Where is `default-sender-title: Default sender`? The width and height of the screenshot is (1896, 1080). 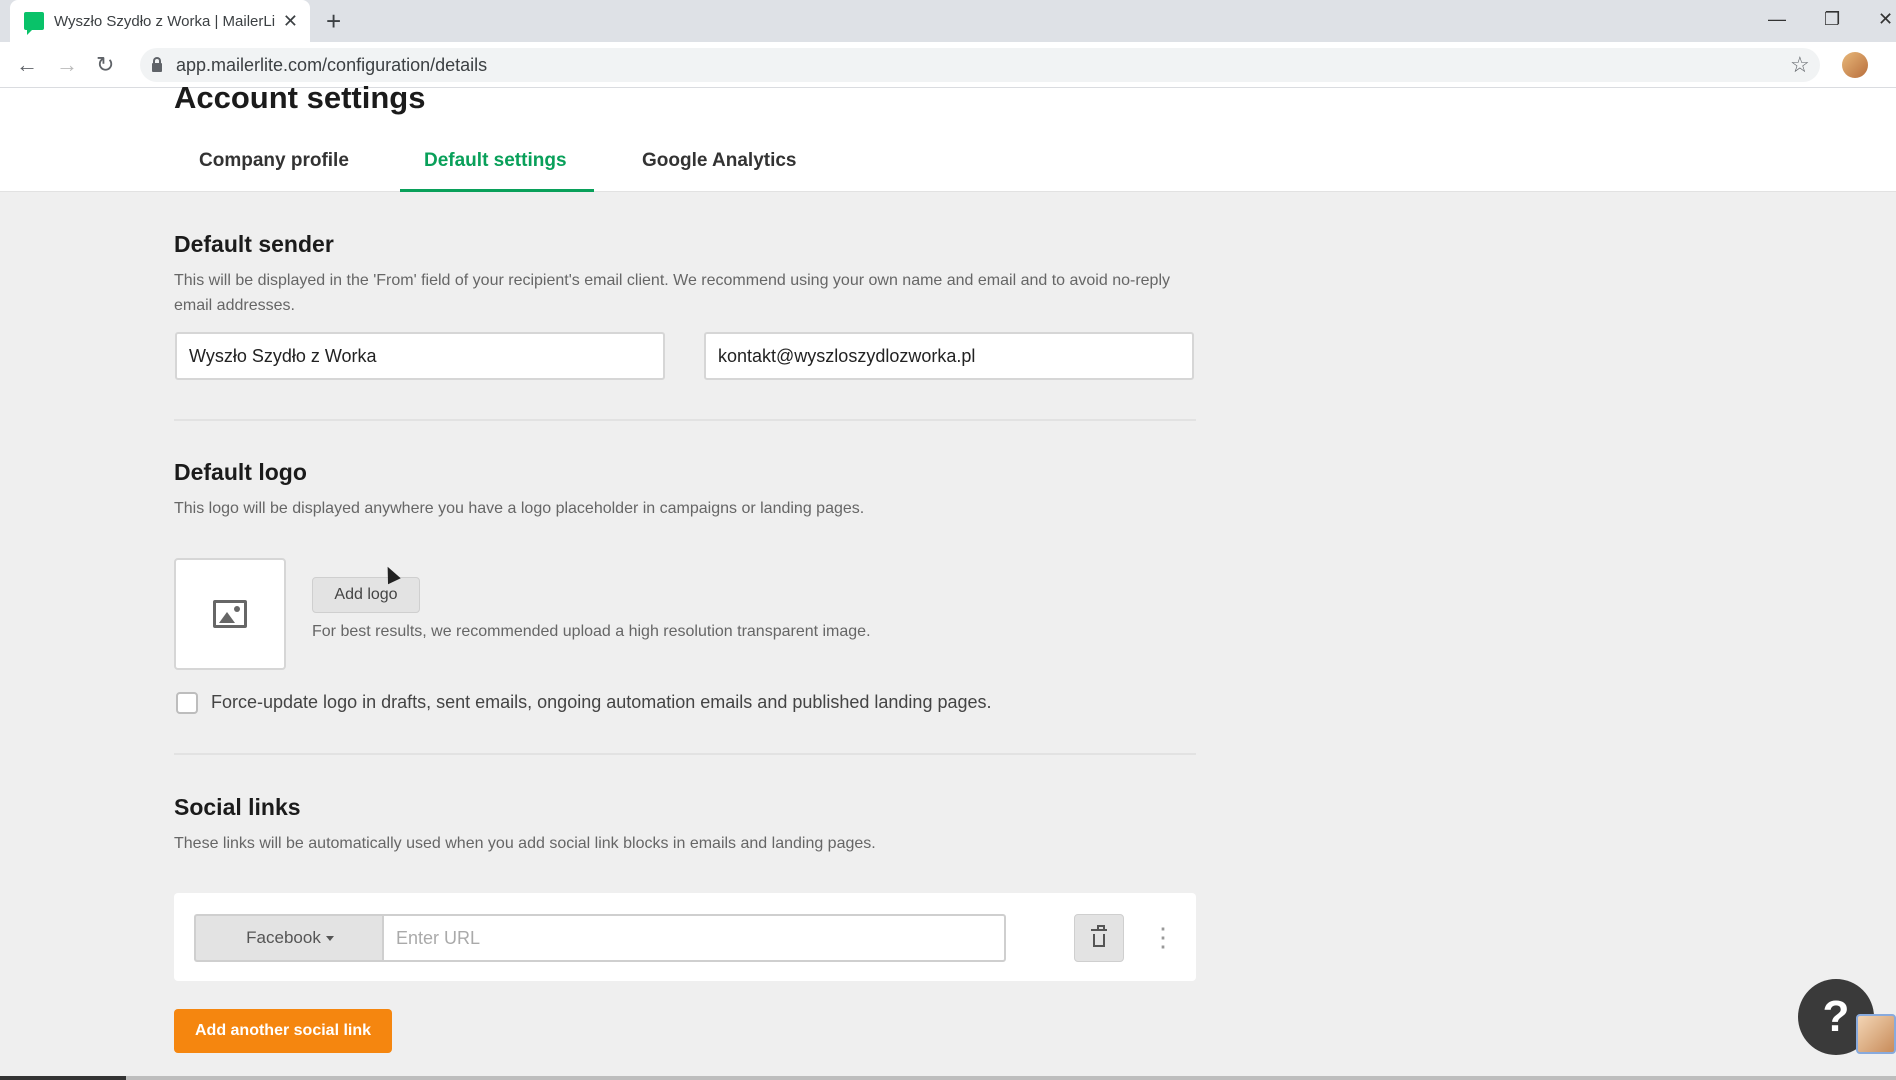 default-sender-title: Default sender is located at coordinates (254, 244).